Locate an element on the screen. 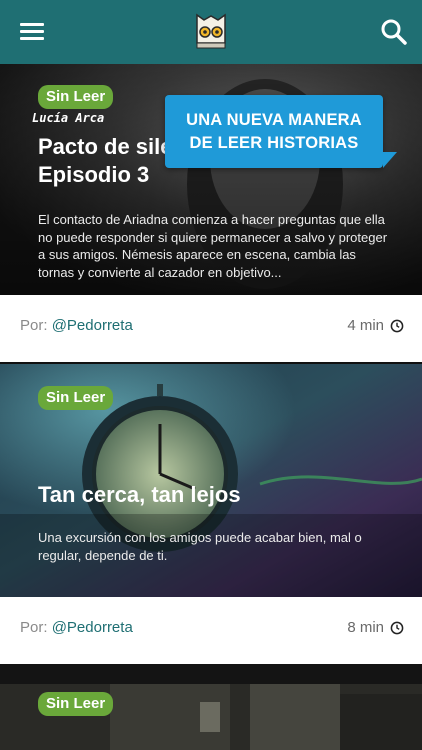 The height and width of the screenshot is (750, 422). owl-logo-icon is located at coordinates (211, 31).